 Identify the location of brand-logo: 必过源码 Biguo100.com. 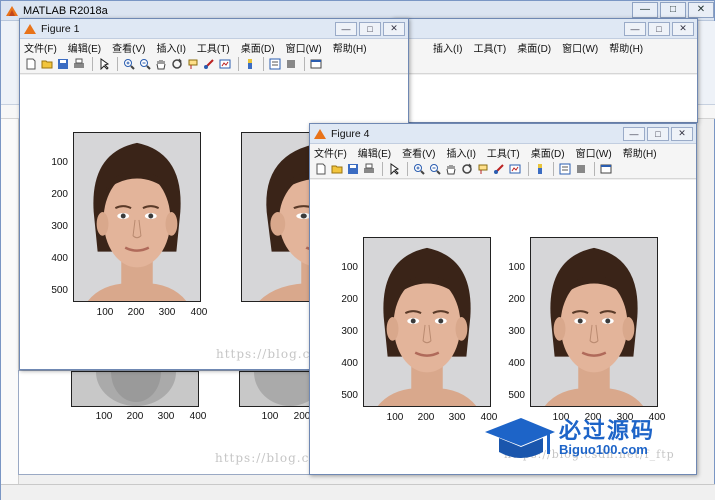
(593, 440).